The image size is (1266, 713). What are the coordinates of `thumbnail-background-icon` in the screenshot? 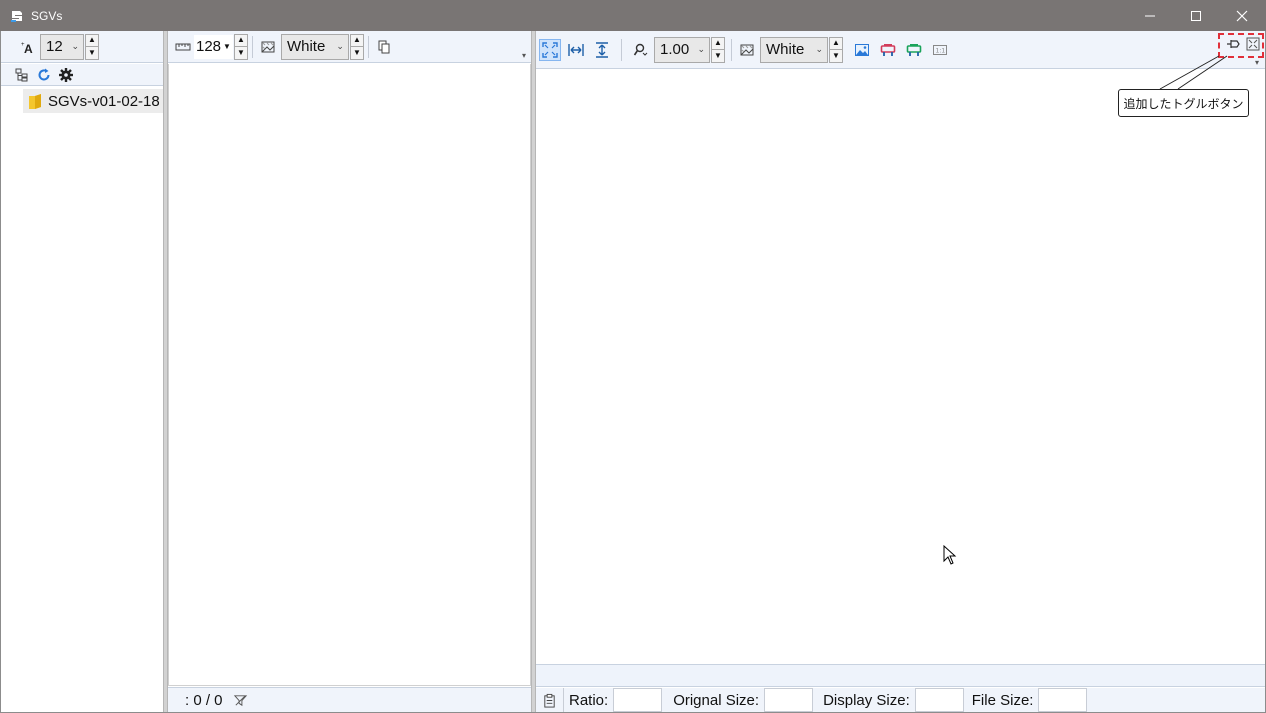 It's located at (268, 47).